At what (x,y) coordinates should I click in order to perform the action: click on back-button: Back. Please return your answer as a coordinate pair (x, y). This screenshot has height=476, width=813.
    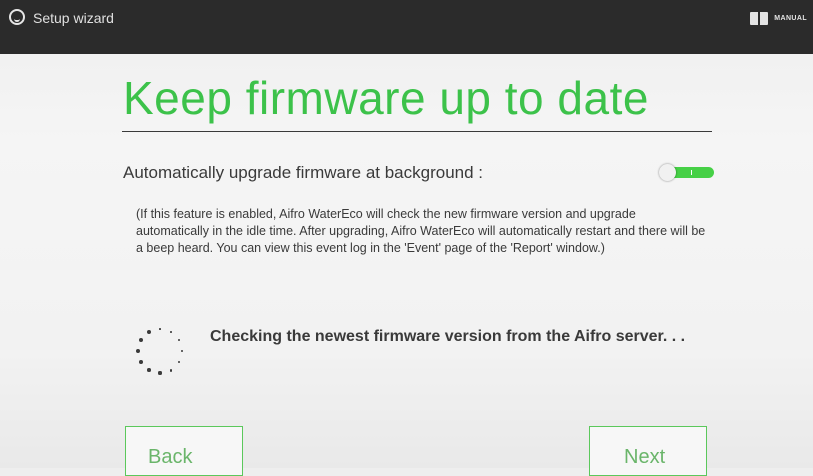
    Looking at the image, I should click on (184, 451).